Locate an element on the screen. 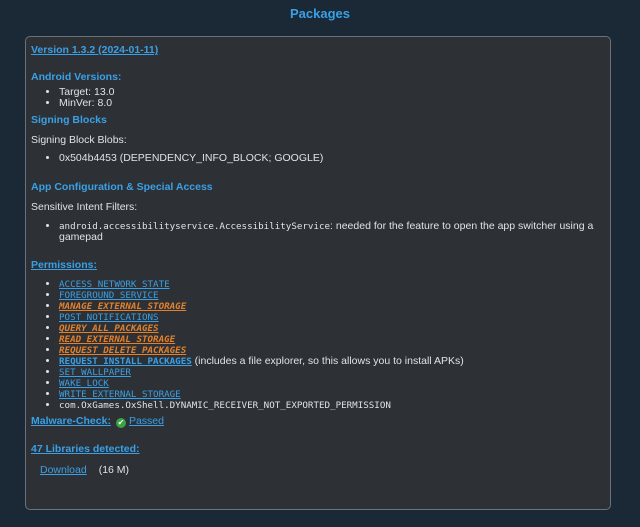 This screenshot has width=640, height=527. malware-passed-link: Passed is located at coordinates (146, 421).